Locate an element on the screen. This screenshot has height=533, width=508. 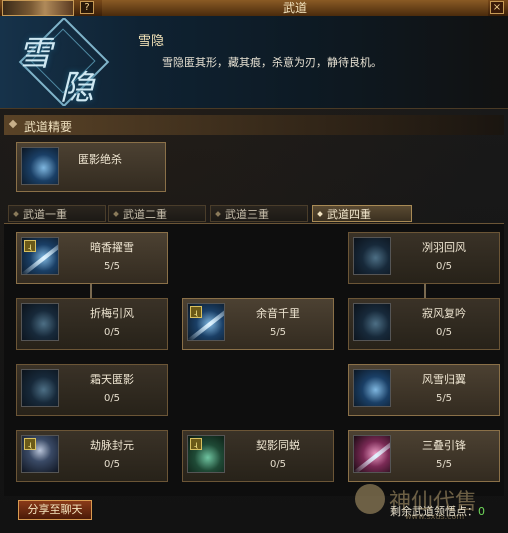
silent-wind-icon is located at coordinates (372, 322).